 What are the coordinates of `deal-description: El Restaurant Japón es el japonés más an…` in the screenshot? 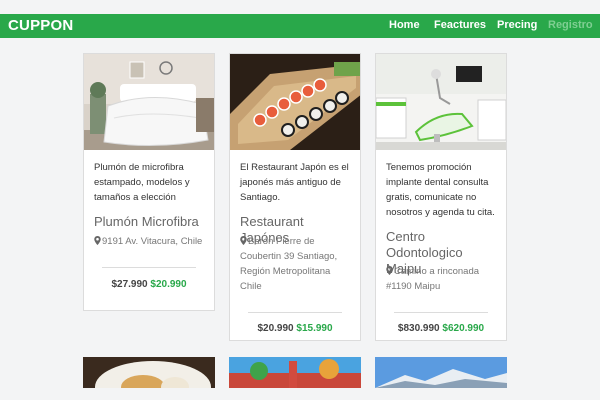 It's located at (294, 182).